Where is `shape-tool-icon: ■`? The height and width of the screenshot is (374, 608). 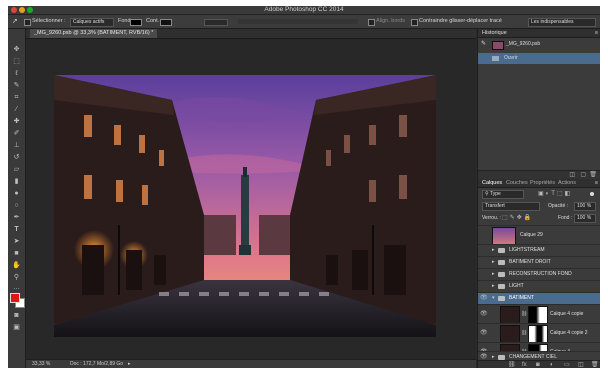
shape-tool-icon: ■ is located at coordinates (16, 253).